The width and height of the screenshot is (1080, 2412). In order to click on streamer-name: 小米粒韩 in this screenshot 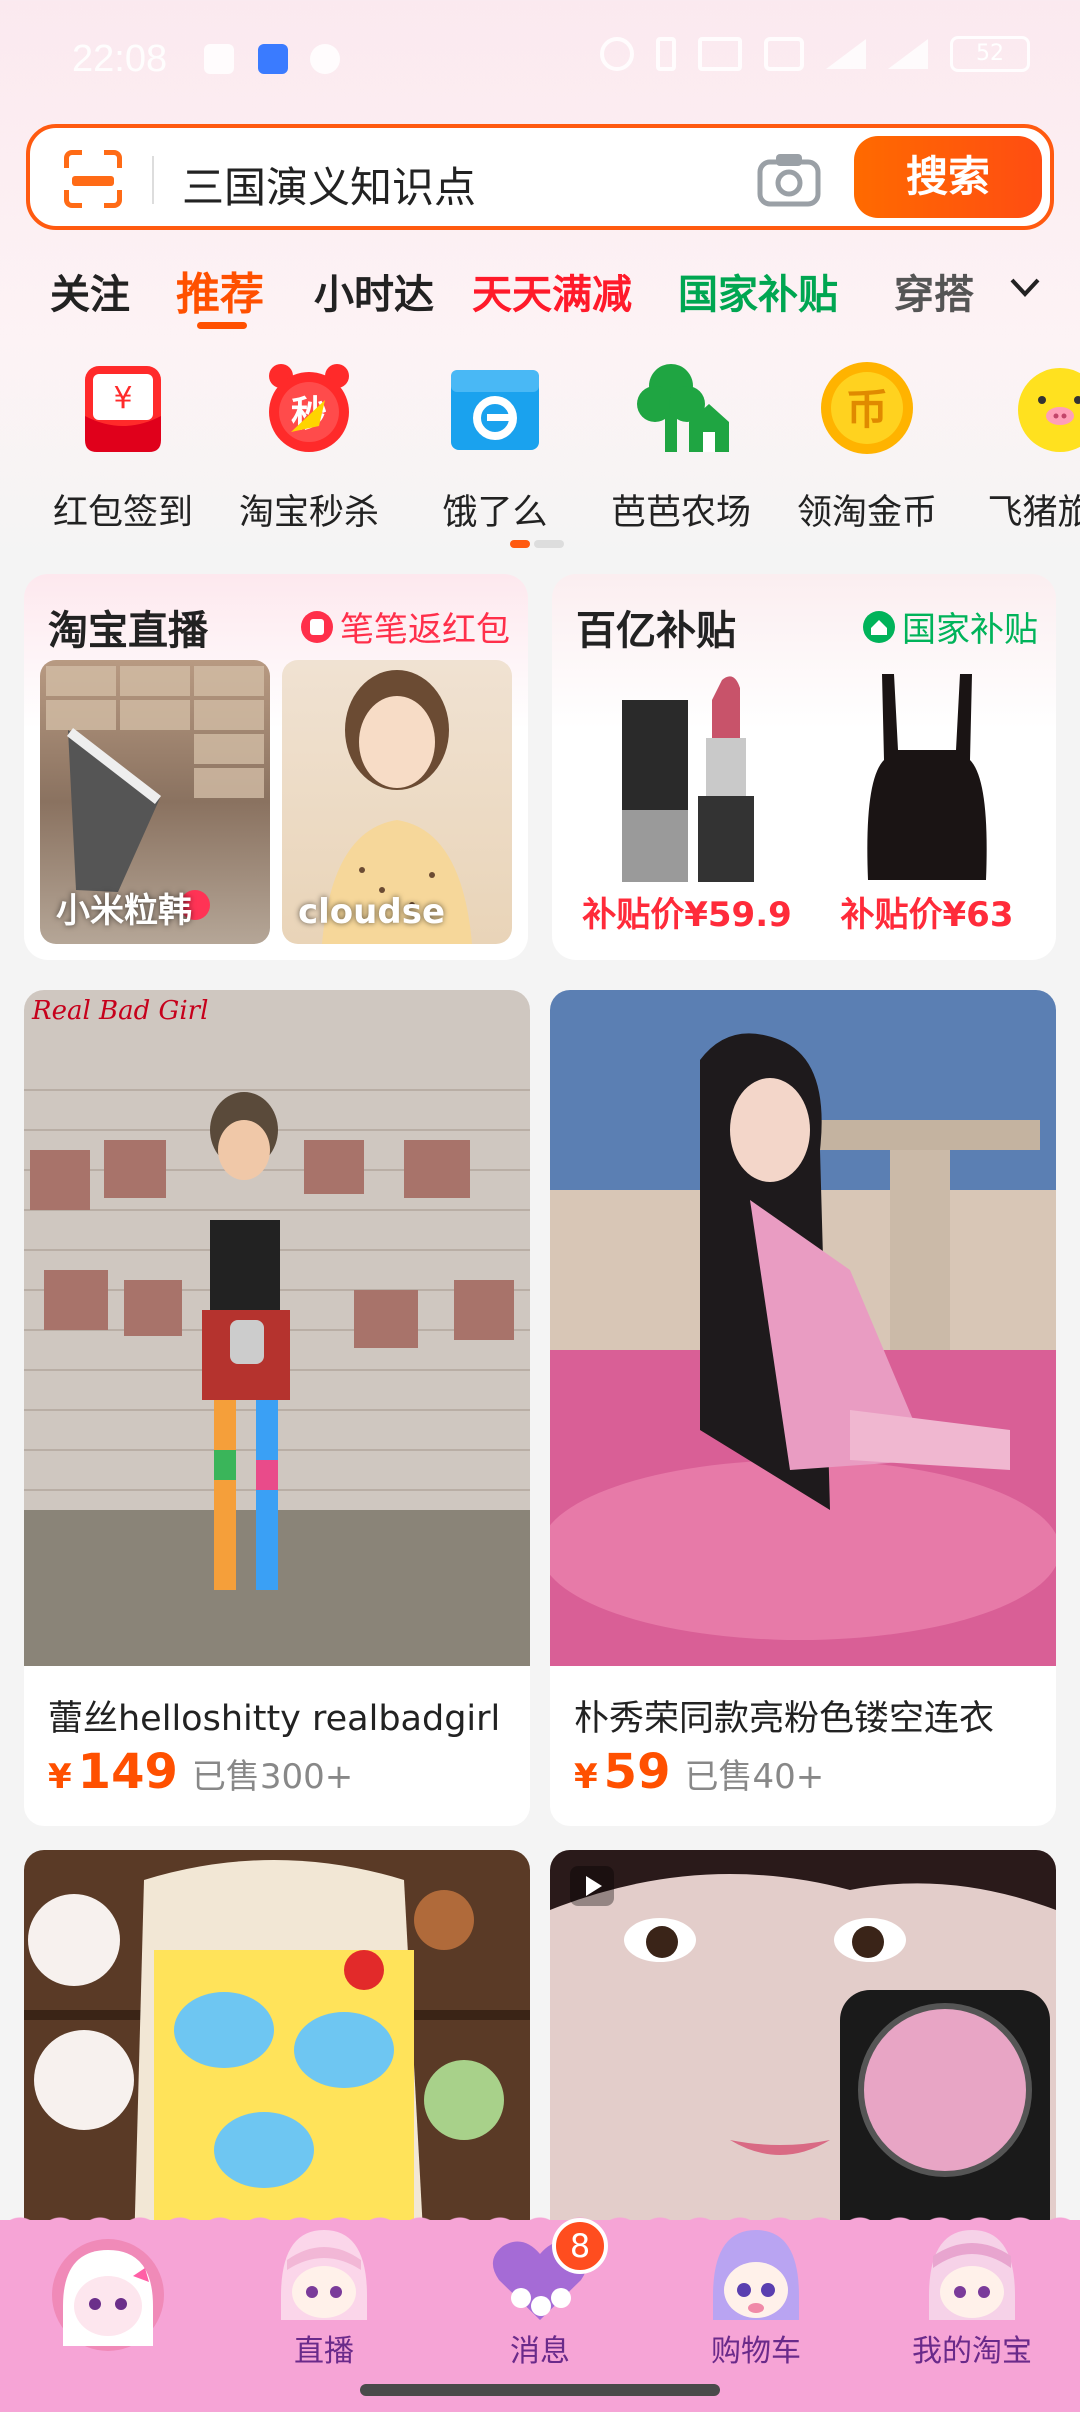, I will do `click(124, 911)`.